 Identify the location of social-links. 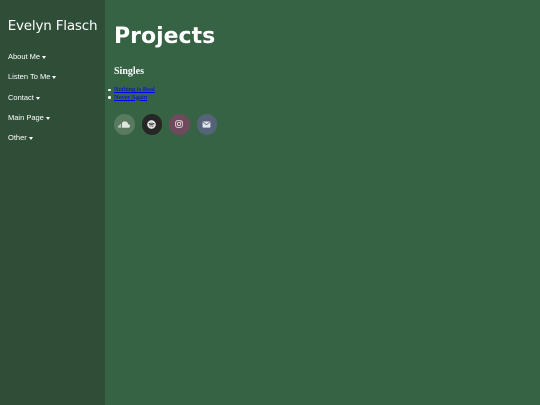
(169, 124).